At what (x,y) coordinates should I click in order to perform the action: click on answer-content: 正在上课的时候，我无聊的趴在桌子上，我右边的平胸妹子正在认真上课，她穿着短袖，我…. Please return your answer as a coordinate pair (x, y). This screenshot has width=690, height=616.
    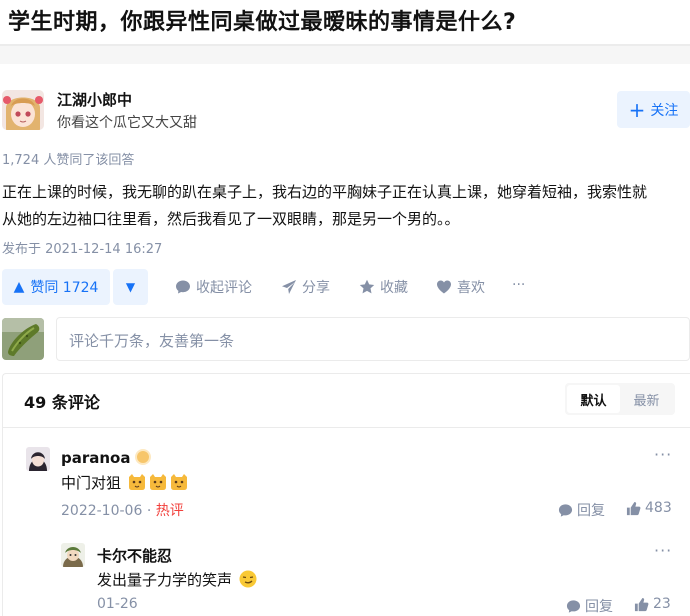
    Looking at the image, I should click on (346, 206).